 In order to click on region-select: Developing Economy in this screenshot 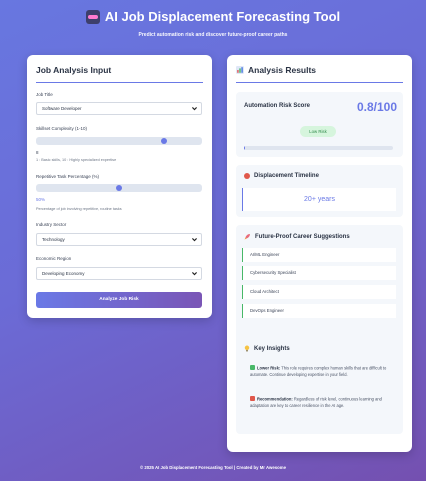, I will do `click(119, 273)`.